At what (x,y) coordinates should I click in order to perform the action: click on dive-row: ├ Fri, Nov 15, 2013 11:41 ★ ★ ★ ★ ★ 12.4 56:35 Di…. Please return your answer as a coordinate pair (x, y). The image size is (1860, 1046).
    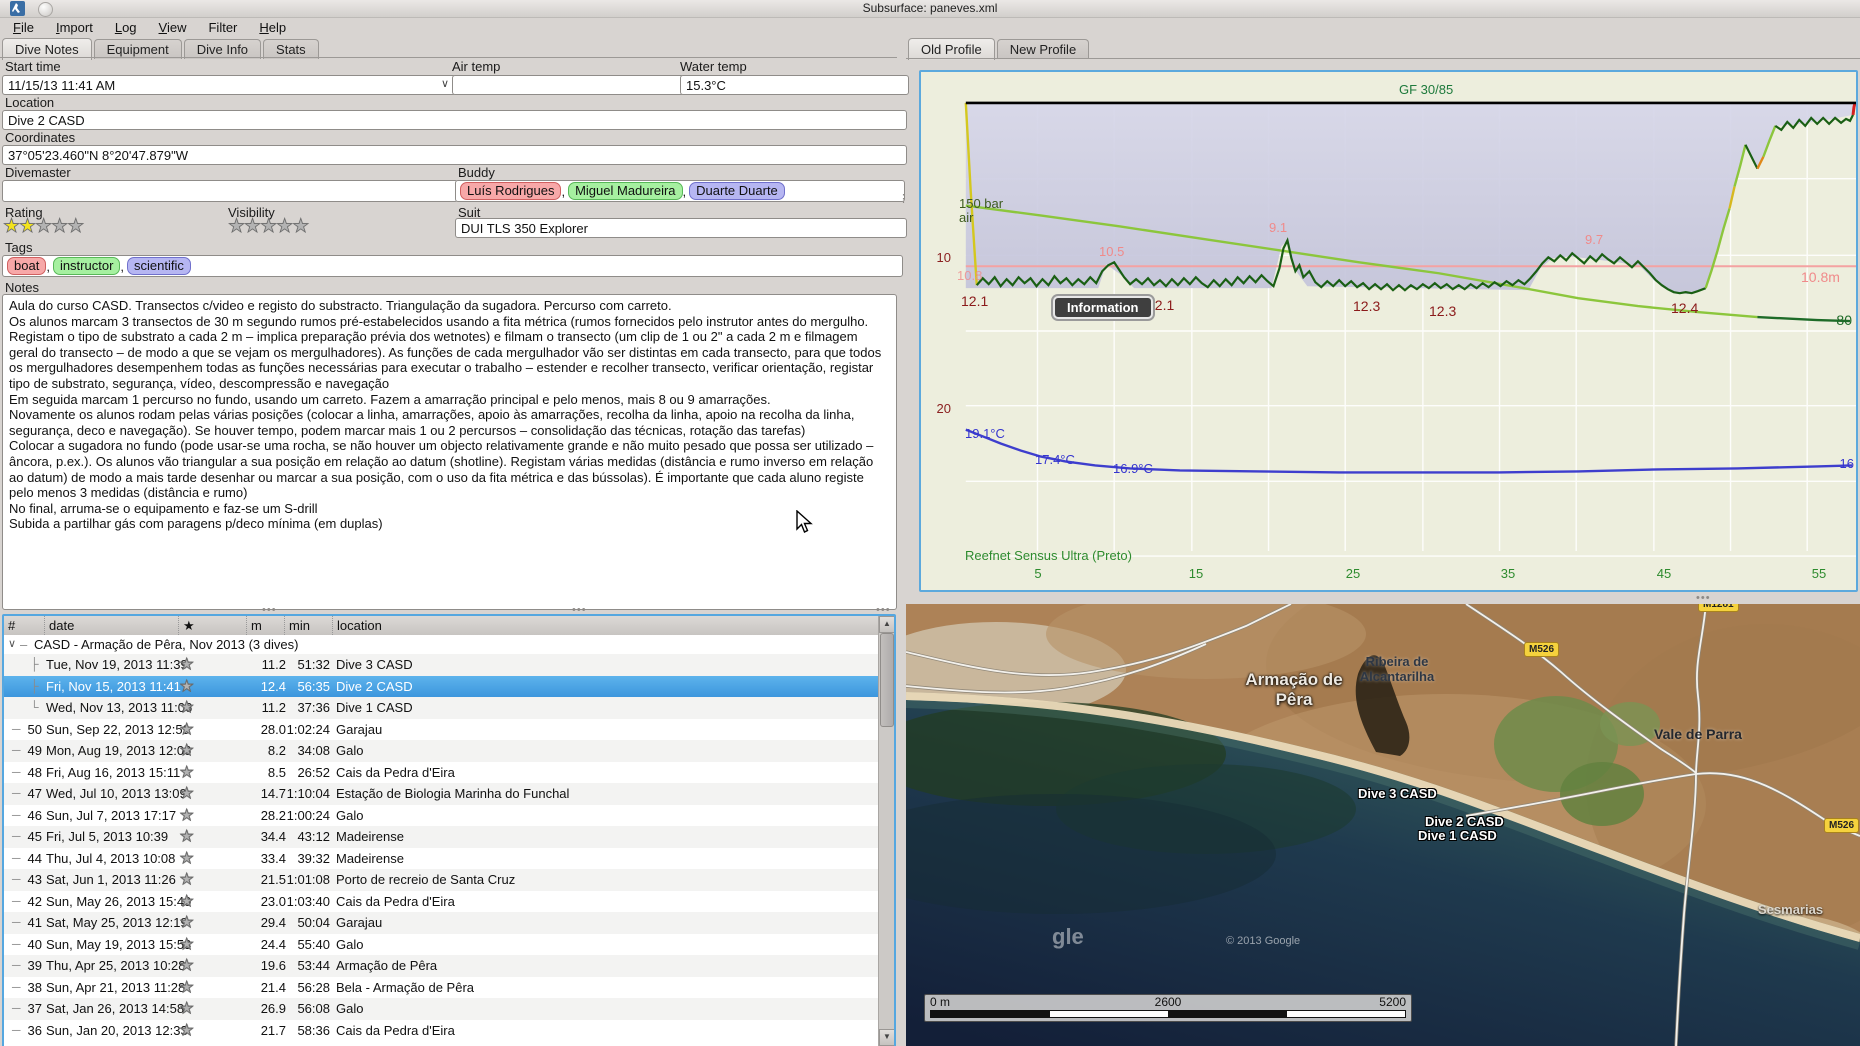
    Looking at the image, I should click on (441, 686).